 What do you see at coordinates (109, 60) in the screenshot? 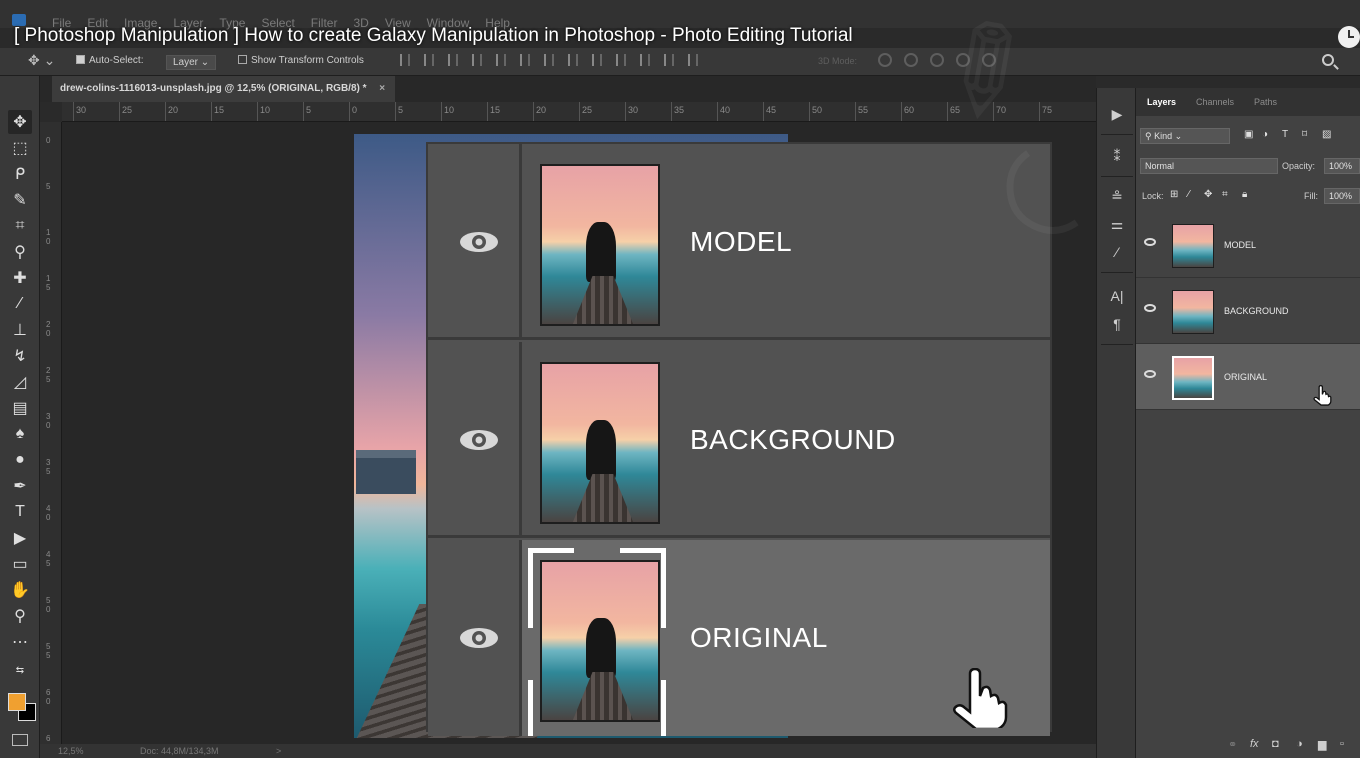
I see `auto-select-checkbox: Auto-Select:` at bounding box center [109, 60].